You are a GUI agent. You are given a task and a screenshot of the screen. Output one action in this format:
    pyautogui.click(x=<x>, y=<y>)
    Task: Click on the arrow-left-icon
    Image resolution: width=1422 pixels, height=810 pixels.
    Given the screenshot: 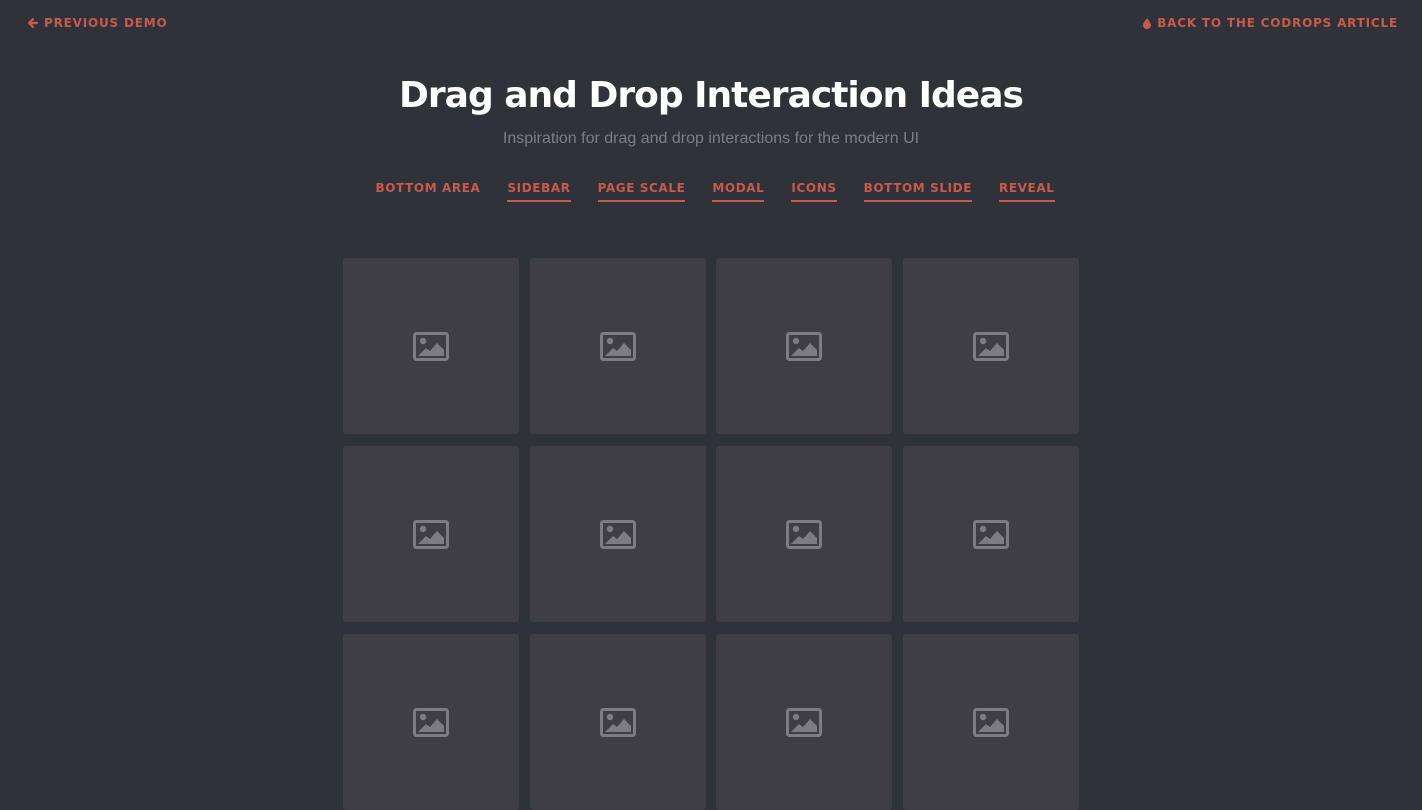 What is the action you would take?
    pyautogui.click(x=33, y=23)
    